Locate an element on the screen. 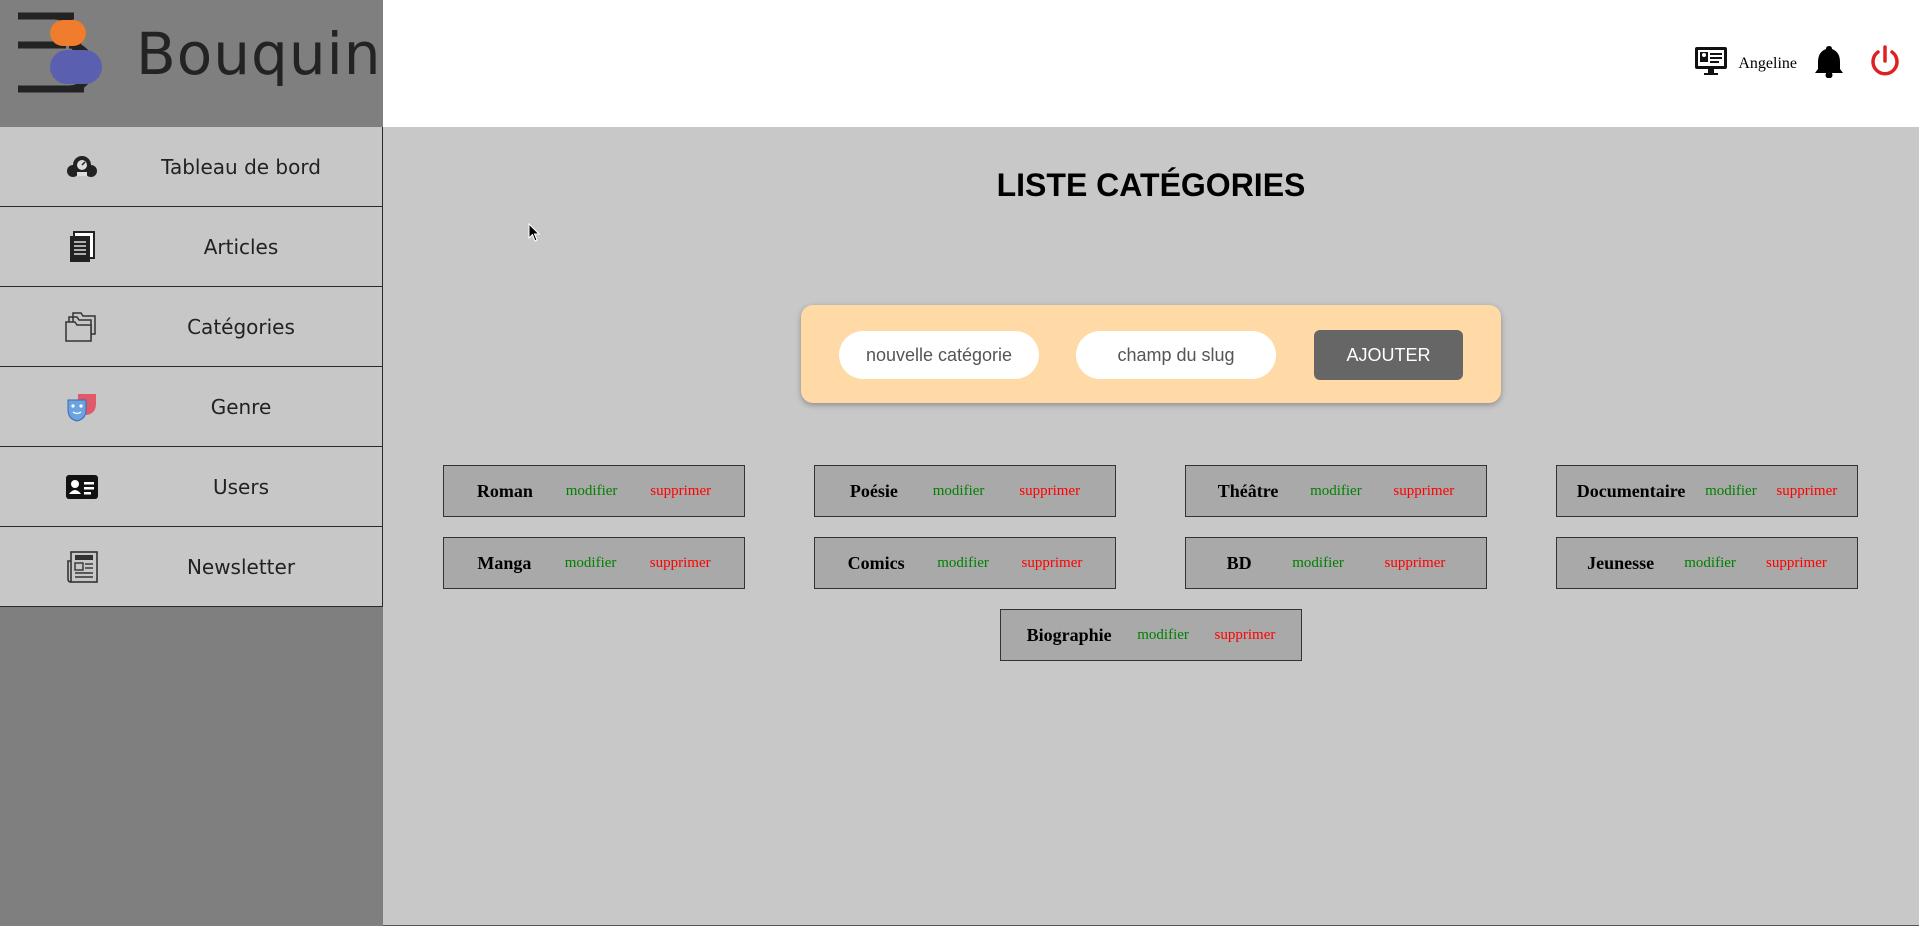 Image resolution: width=1919 pixels, height=926 pixels. category-name: BD is located at coordinates (1239, 562).